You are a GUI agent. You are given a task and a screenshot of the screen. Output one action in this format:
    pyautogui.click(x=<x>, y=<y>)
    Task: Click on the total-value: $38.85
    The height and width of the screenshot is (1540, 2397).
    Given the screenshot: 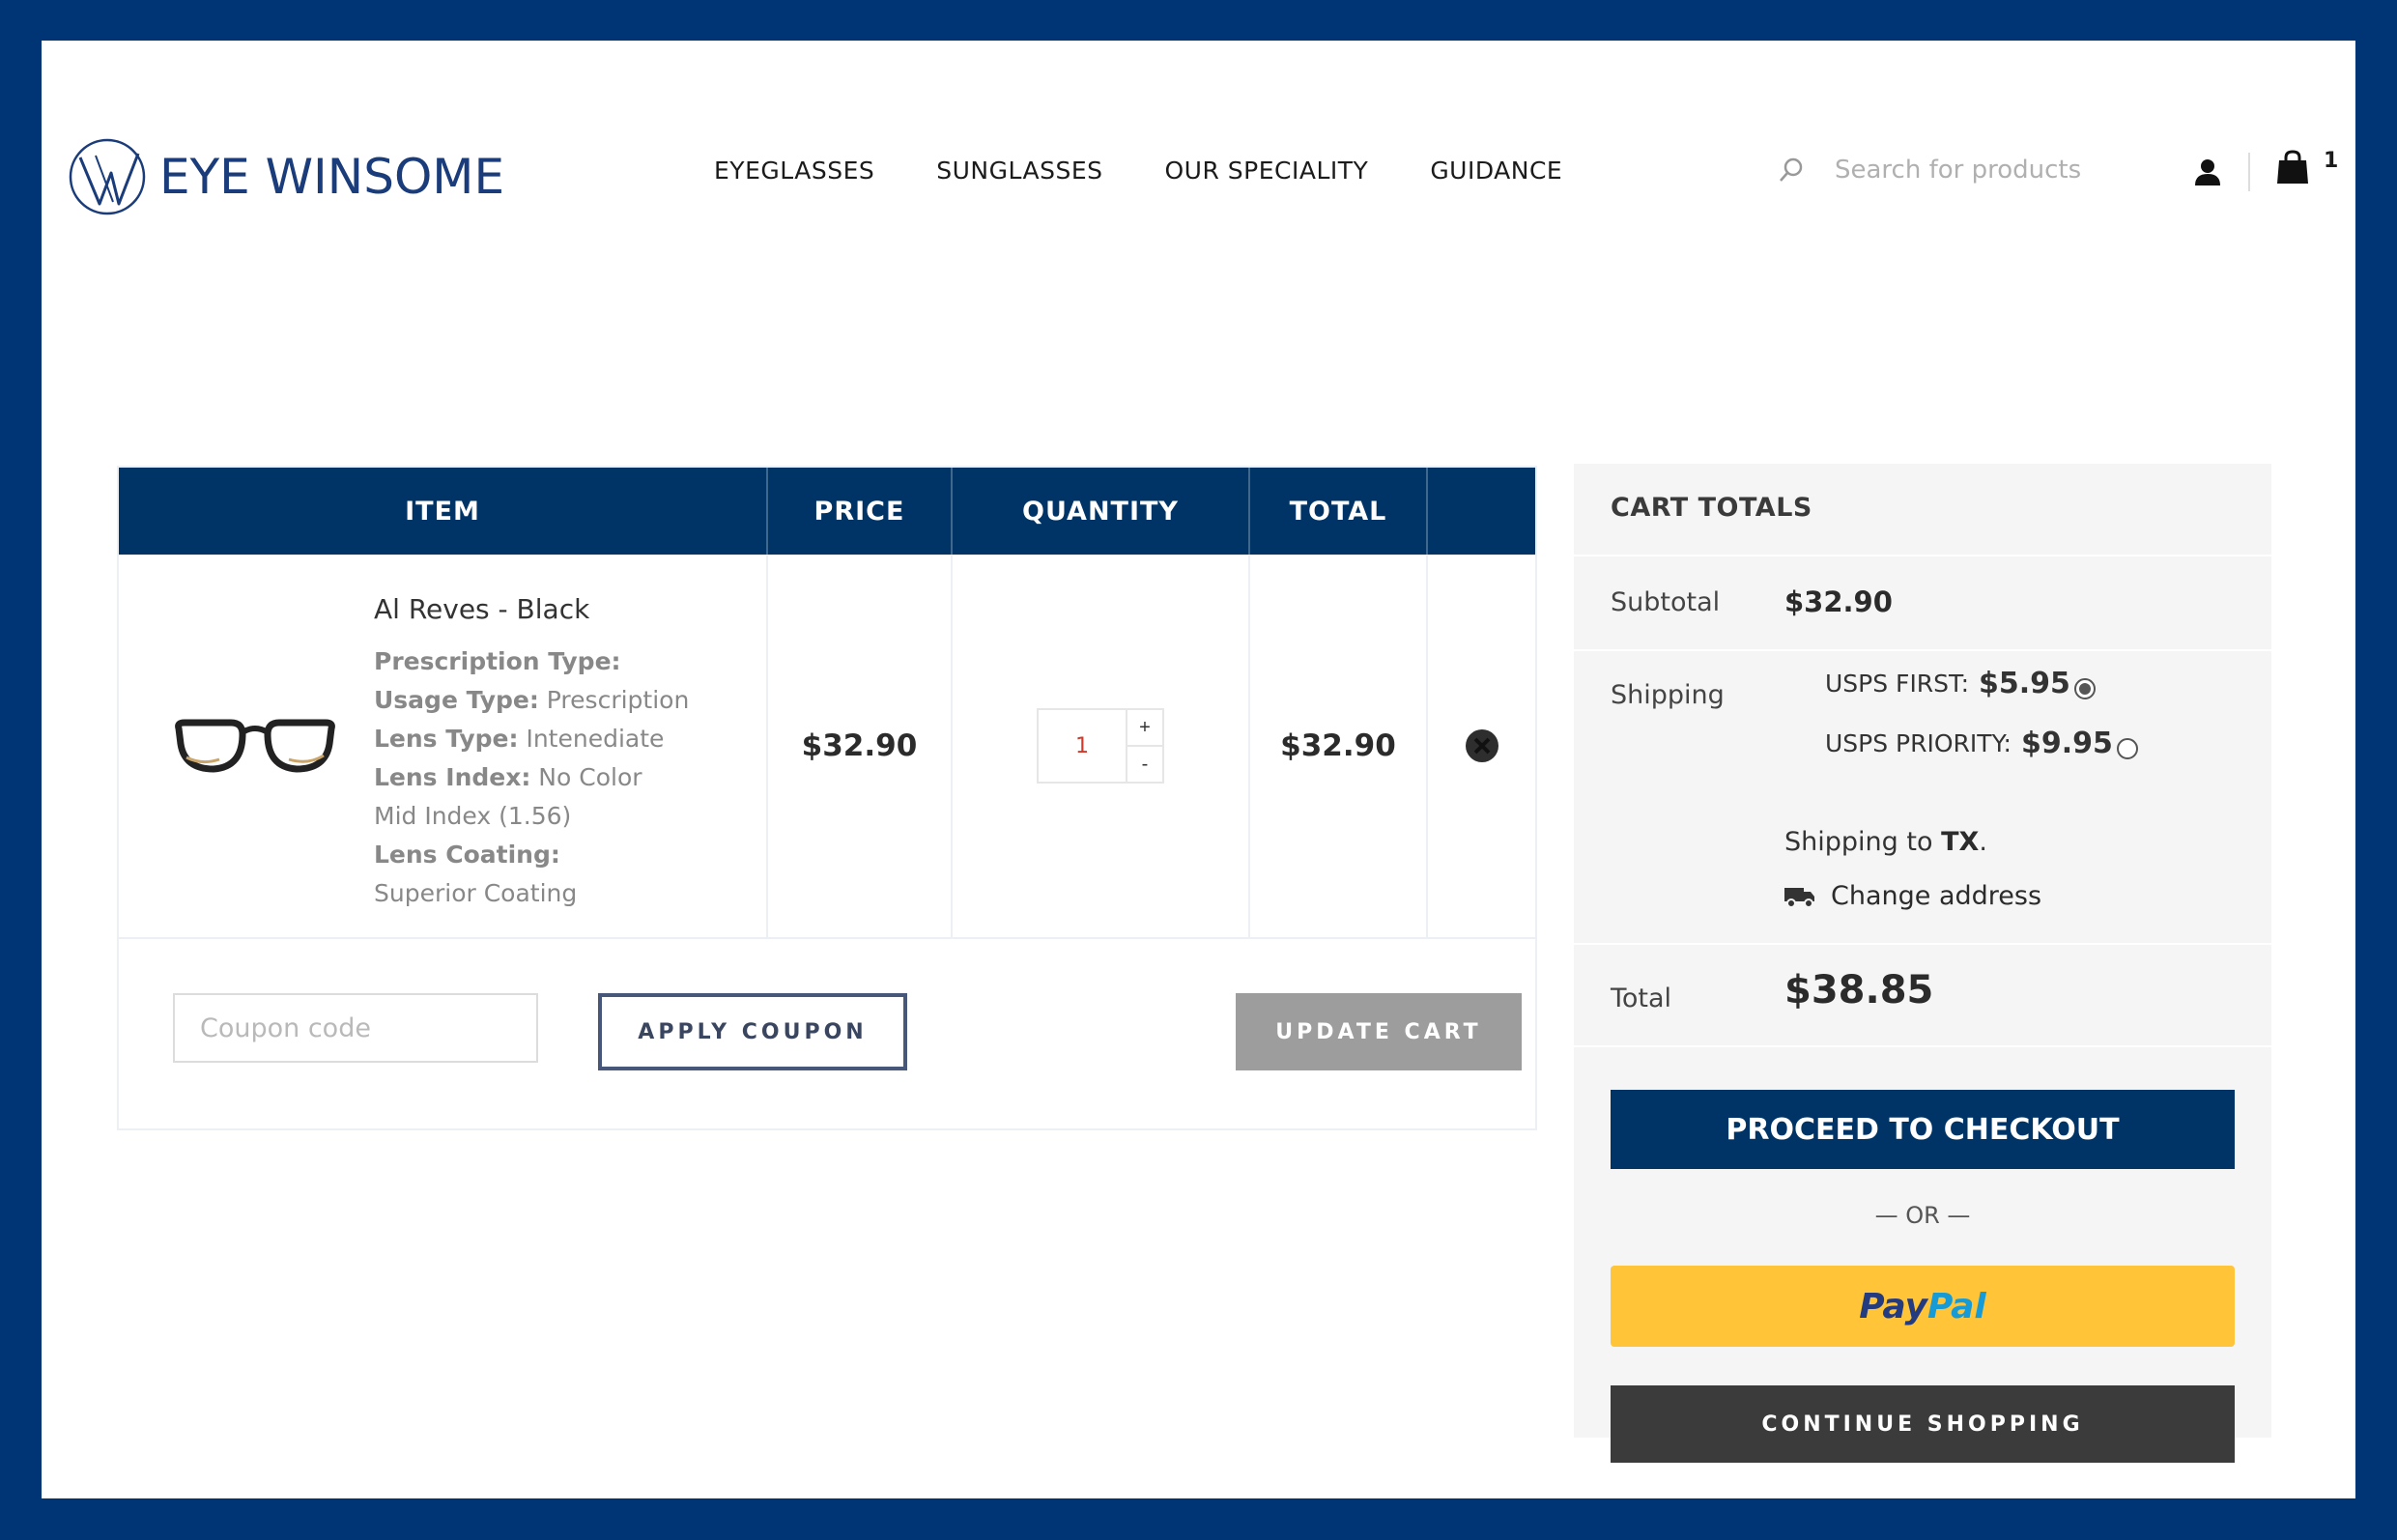 What is the action you would take?
    pyautogui.click(x=1859, y=990)
    